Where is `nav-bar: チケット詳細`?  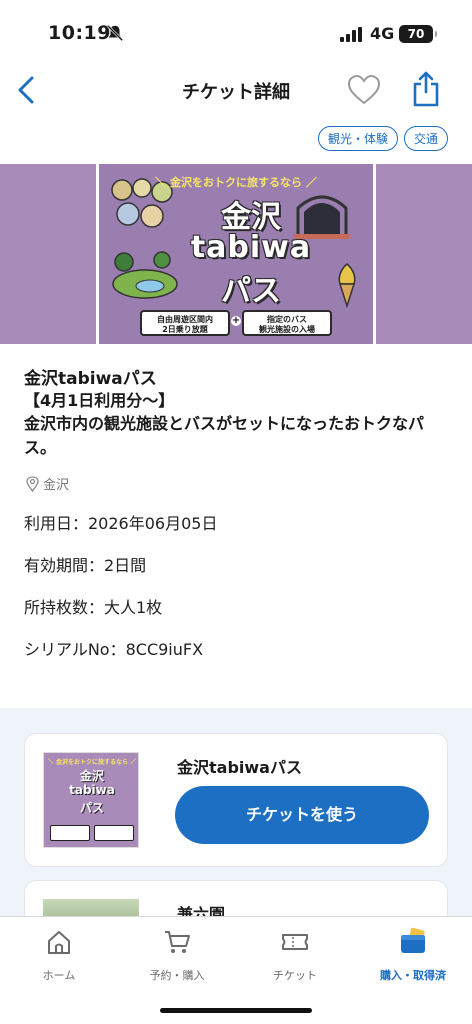 nav-bar: チケット詳細 is located at coordinates (236, 91).